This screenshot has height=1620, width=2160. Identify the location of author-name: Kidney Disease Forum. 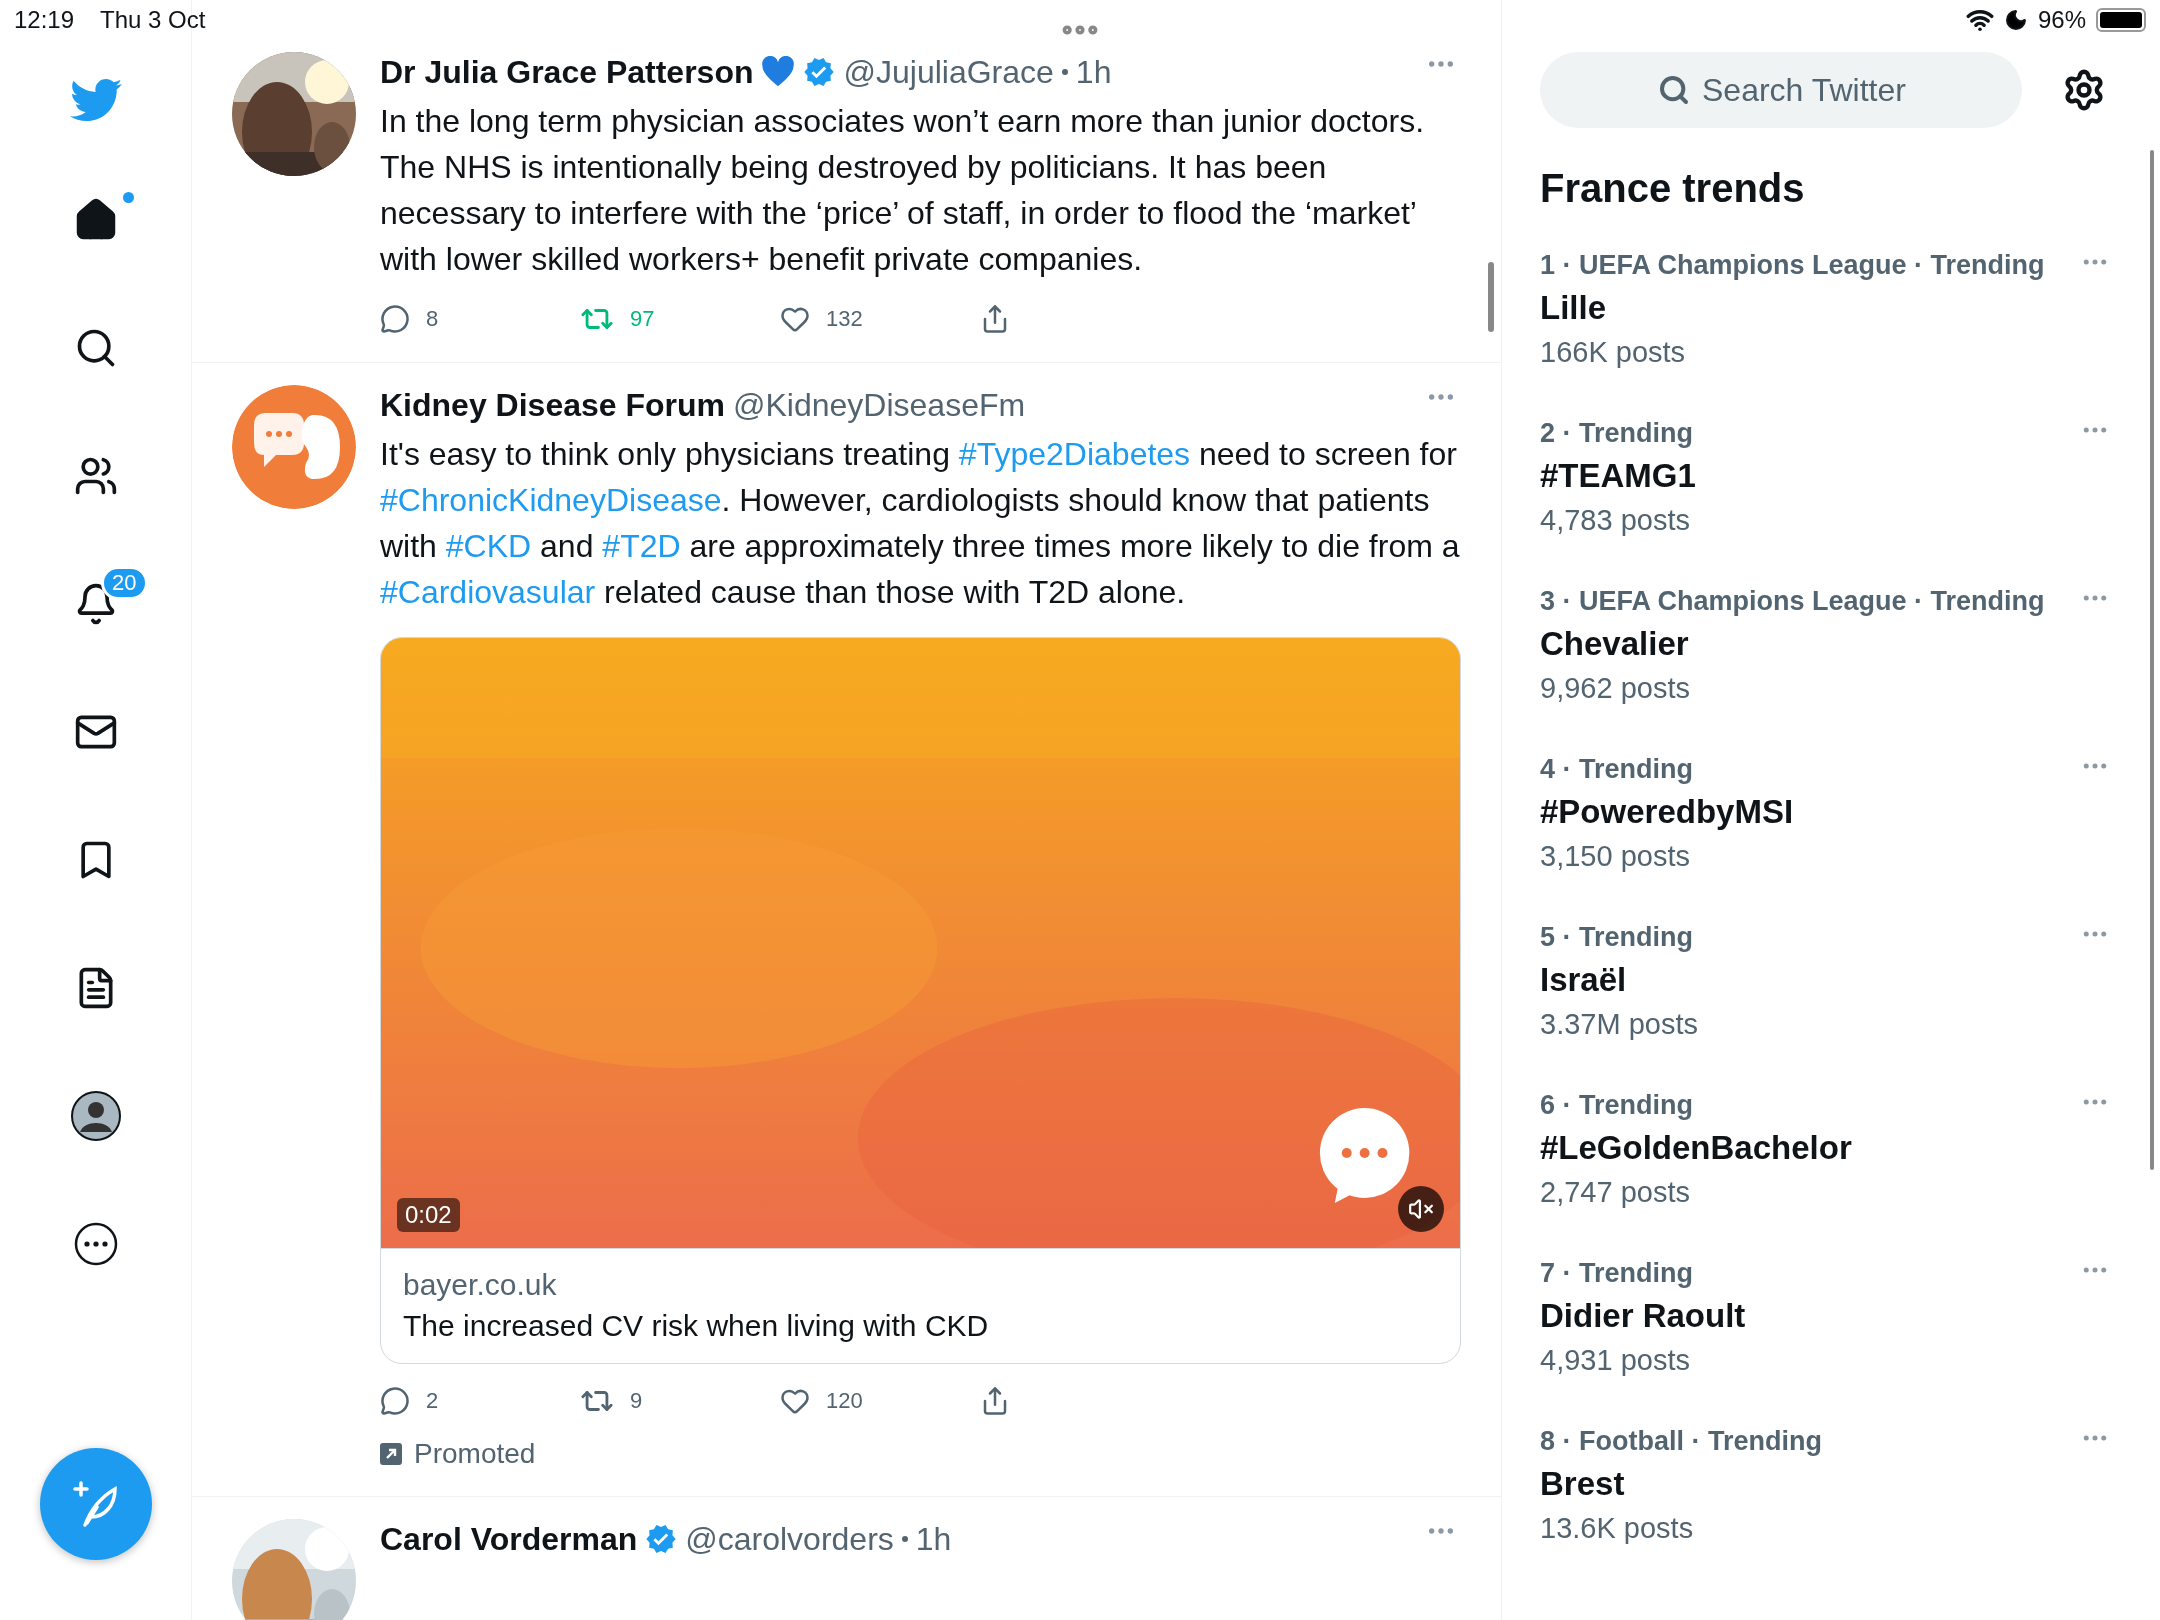
(552, 405).